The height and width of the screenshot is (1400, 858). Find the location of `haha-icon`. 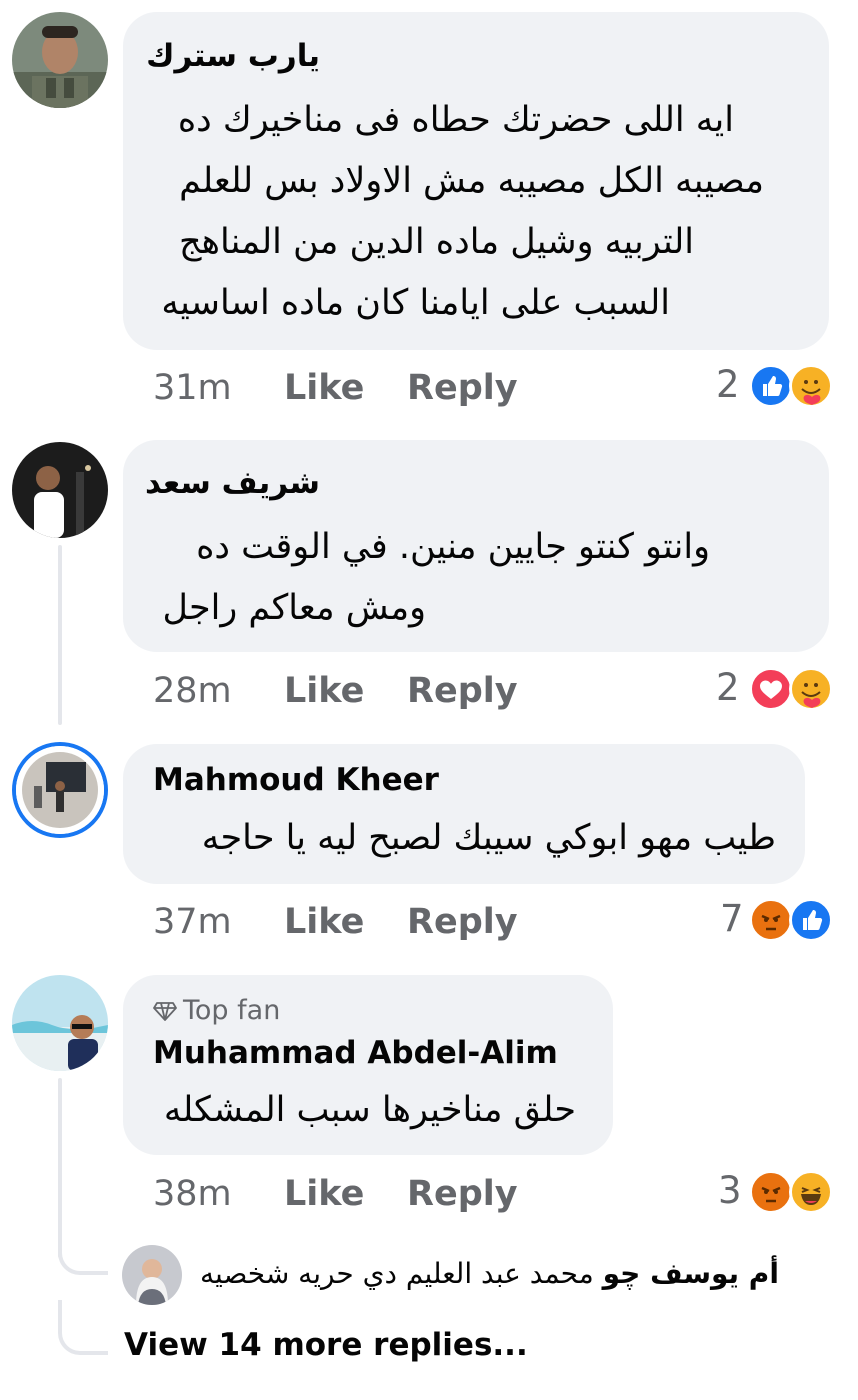

haha-icon is located at coordinates (811, 1192).